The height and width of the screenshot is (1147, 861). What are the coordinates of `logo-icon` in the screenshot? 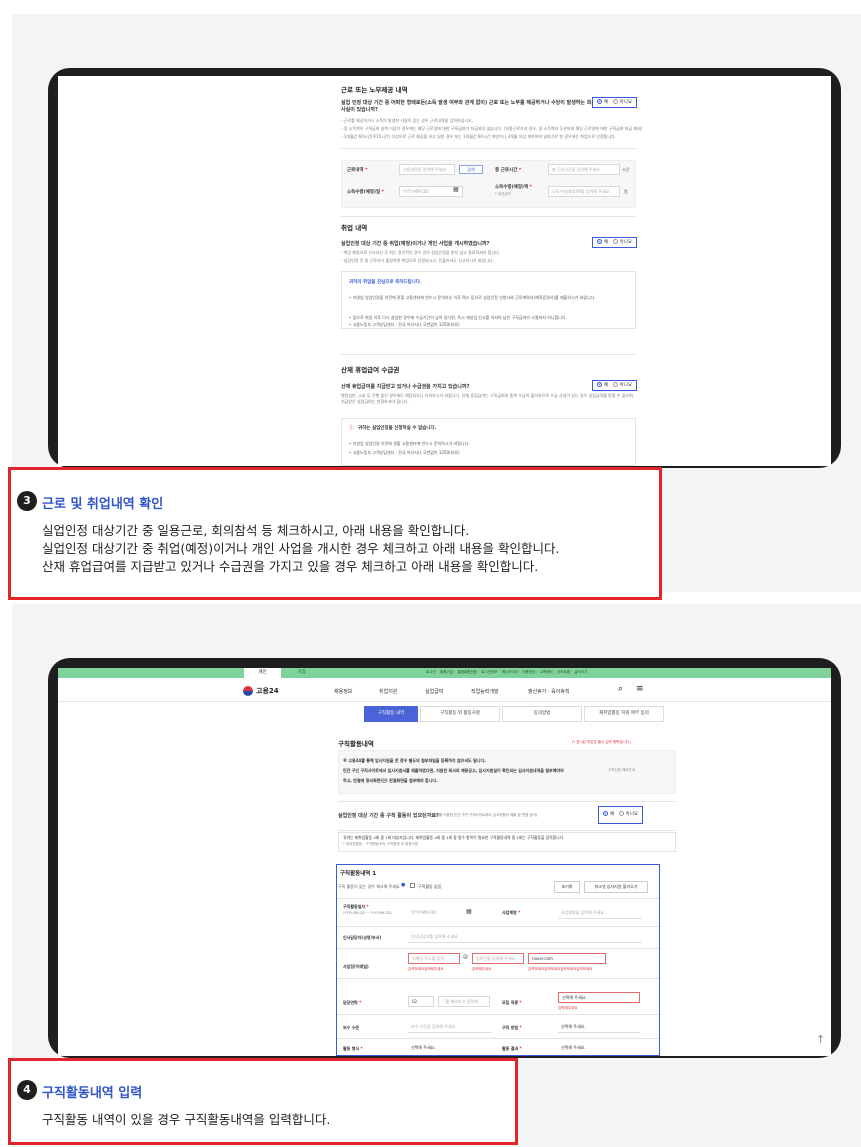 It's located at (248, 691).